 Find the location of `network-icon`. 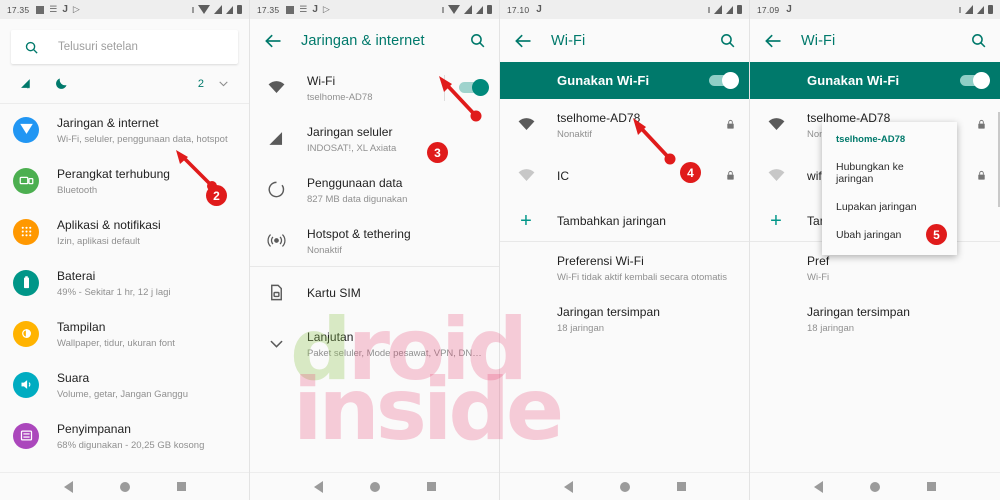

network-icon is located at coordinates (26, 129).